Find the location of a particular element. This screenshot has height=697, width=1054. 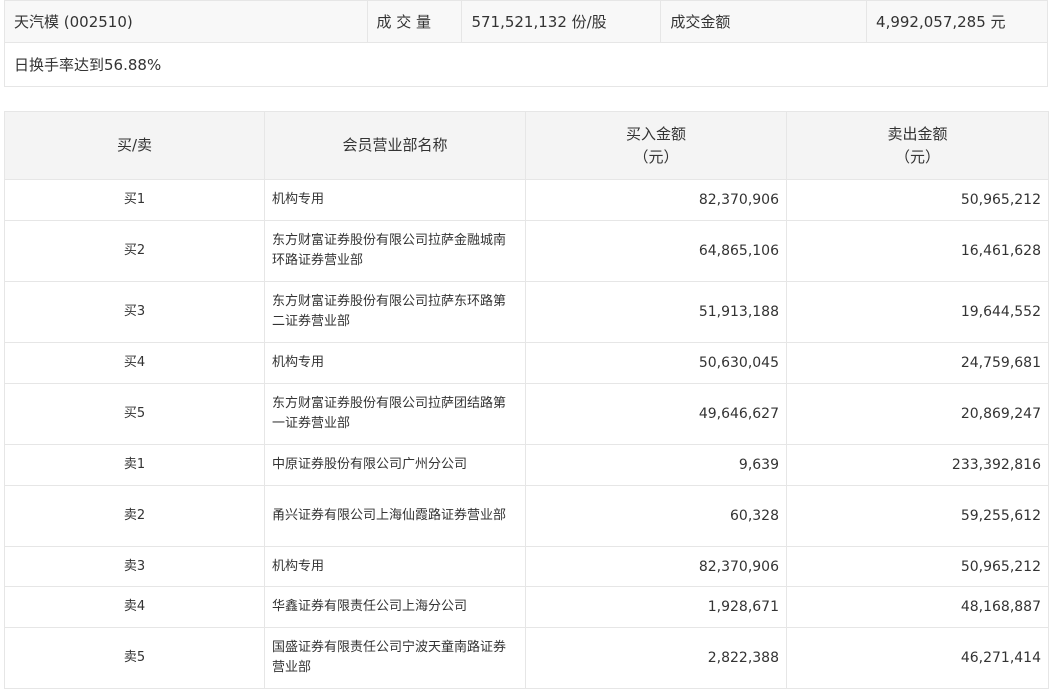

buy-amount-cell: 2,822,388 is located at coordinates (656, 658).